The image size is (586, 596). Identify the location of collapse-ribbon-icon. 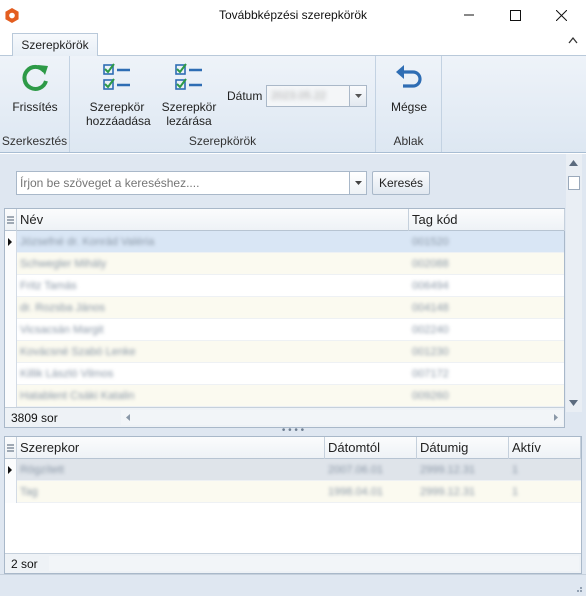
(573, 40).